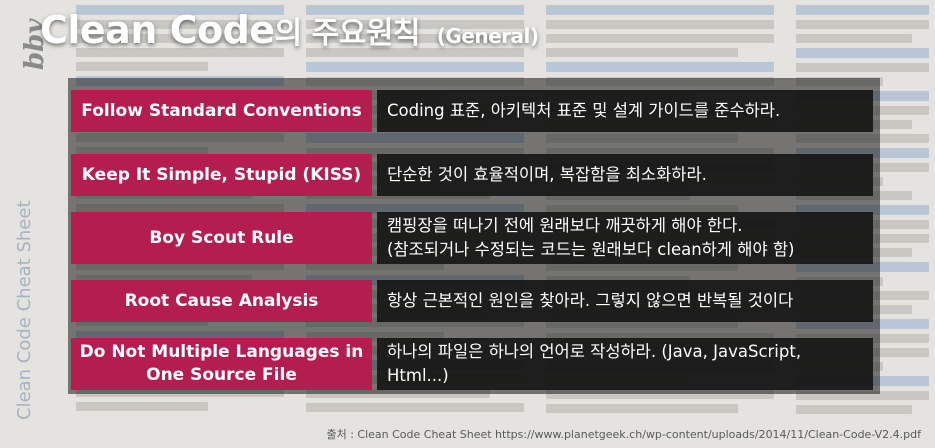 Image resolution: width=935 pixels, height=448 pixels. Describe the element at coordinates (584, 111) in the screenshot. I see `description-line: Coding 표준, 아키텍처 표준 및 설계 가이드를 준수하라.` at that location.